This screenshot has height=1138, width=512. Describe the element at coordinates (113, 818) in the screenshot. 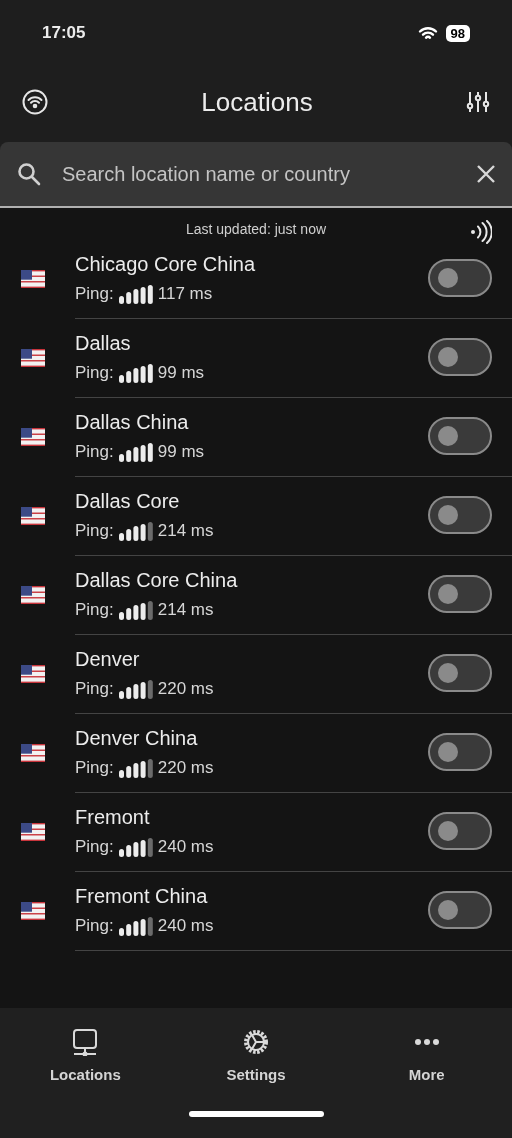

I see `location-name: Fremont` at that location.